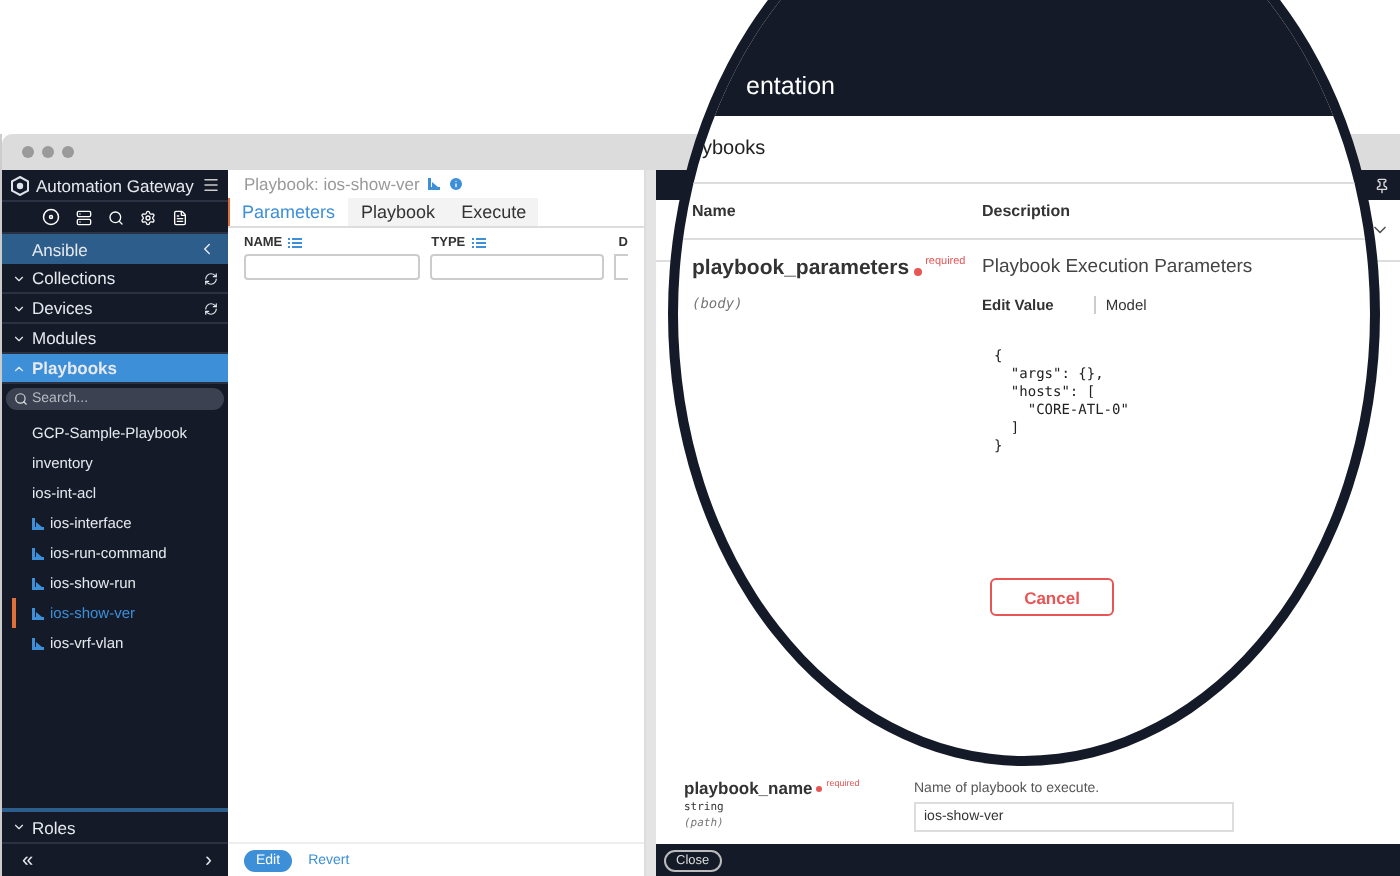  What do you see at coordinates (493, 212) in the screenshot?
I see `tab: Execute` at bounding box center [493, 212].